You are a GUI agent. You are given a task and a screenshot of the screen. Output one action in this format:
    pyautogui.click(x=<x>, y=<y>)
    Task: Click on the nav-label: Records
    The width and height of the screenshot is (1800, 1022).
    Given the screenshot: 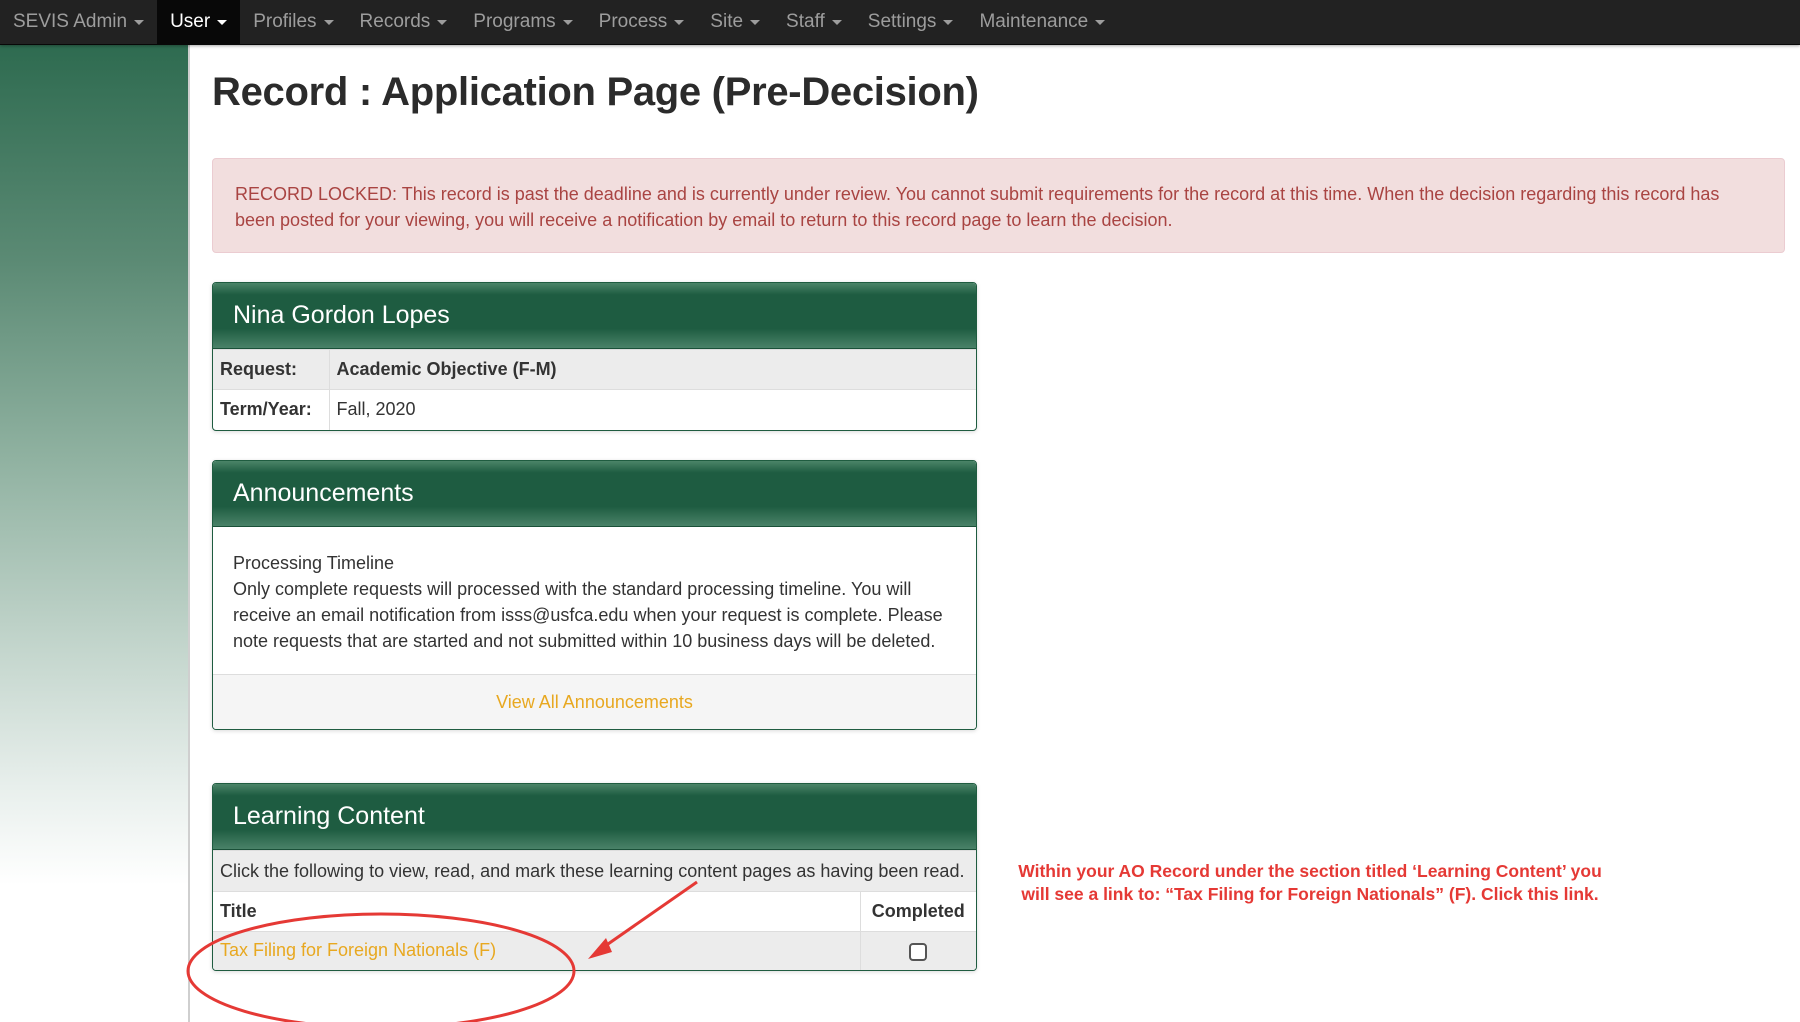 What is the action you would take?
    pyautogui.click(x=395, y=21)
    